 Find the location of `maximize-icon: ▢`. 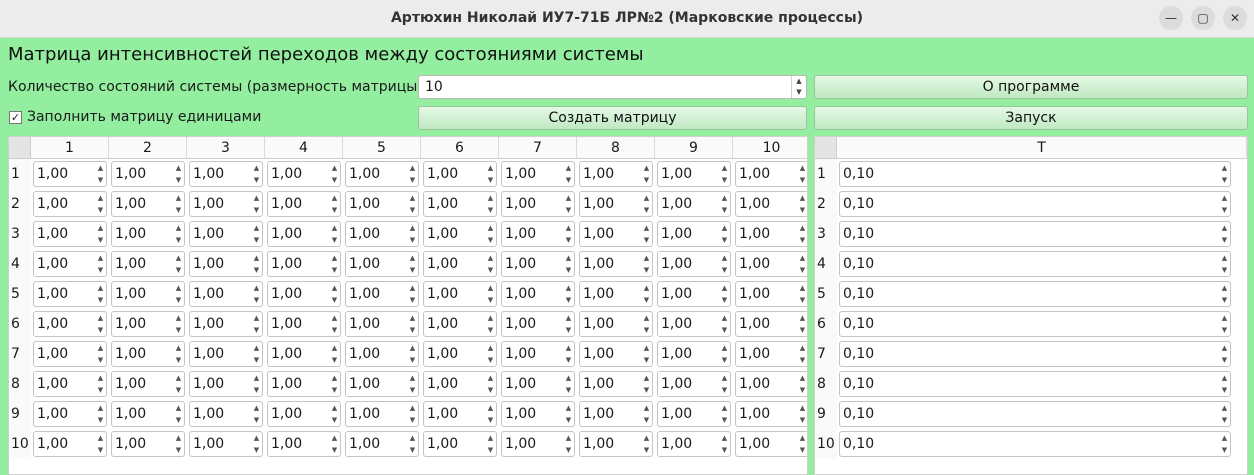

maximize-icon: ▢ is located at coordinates (1203, 18).